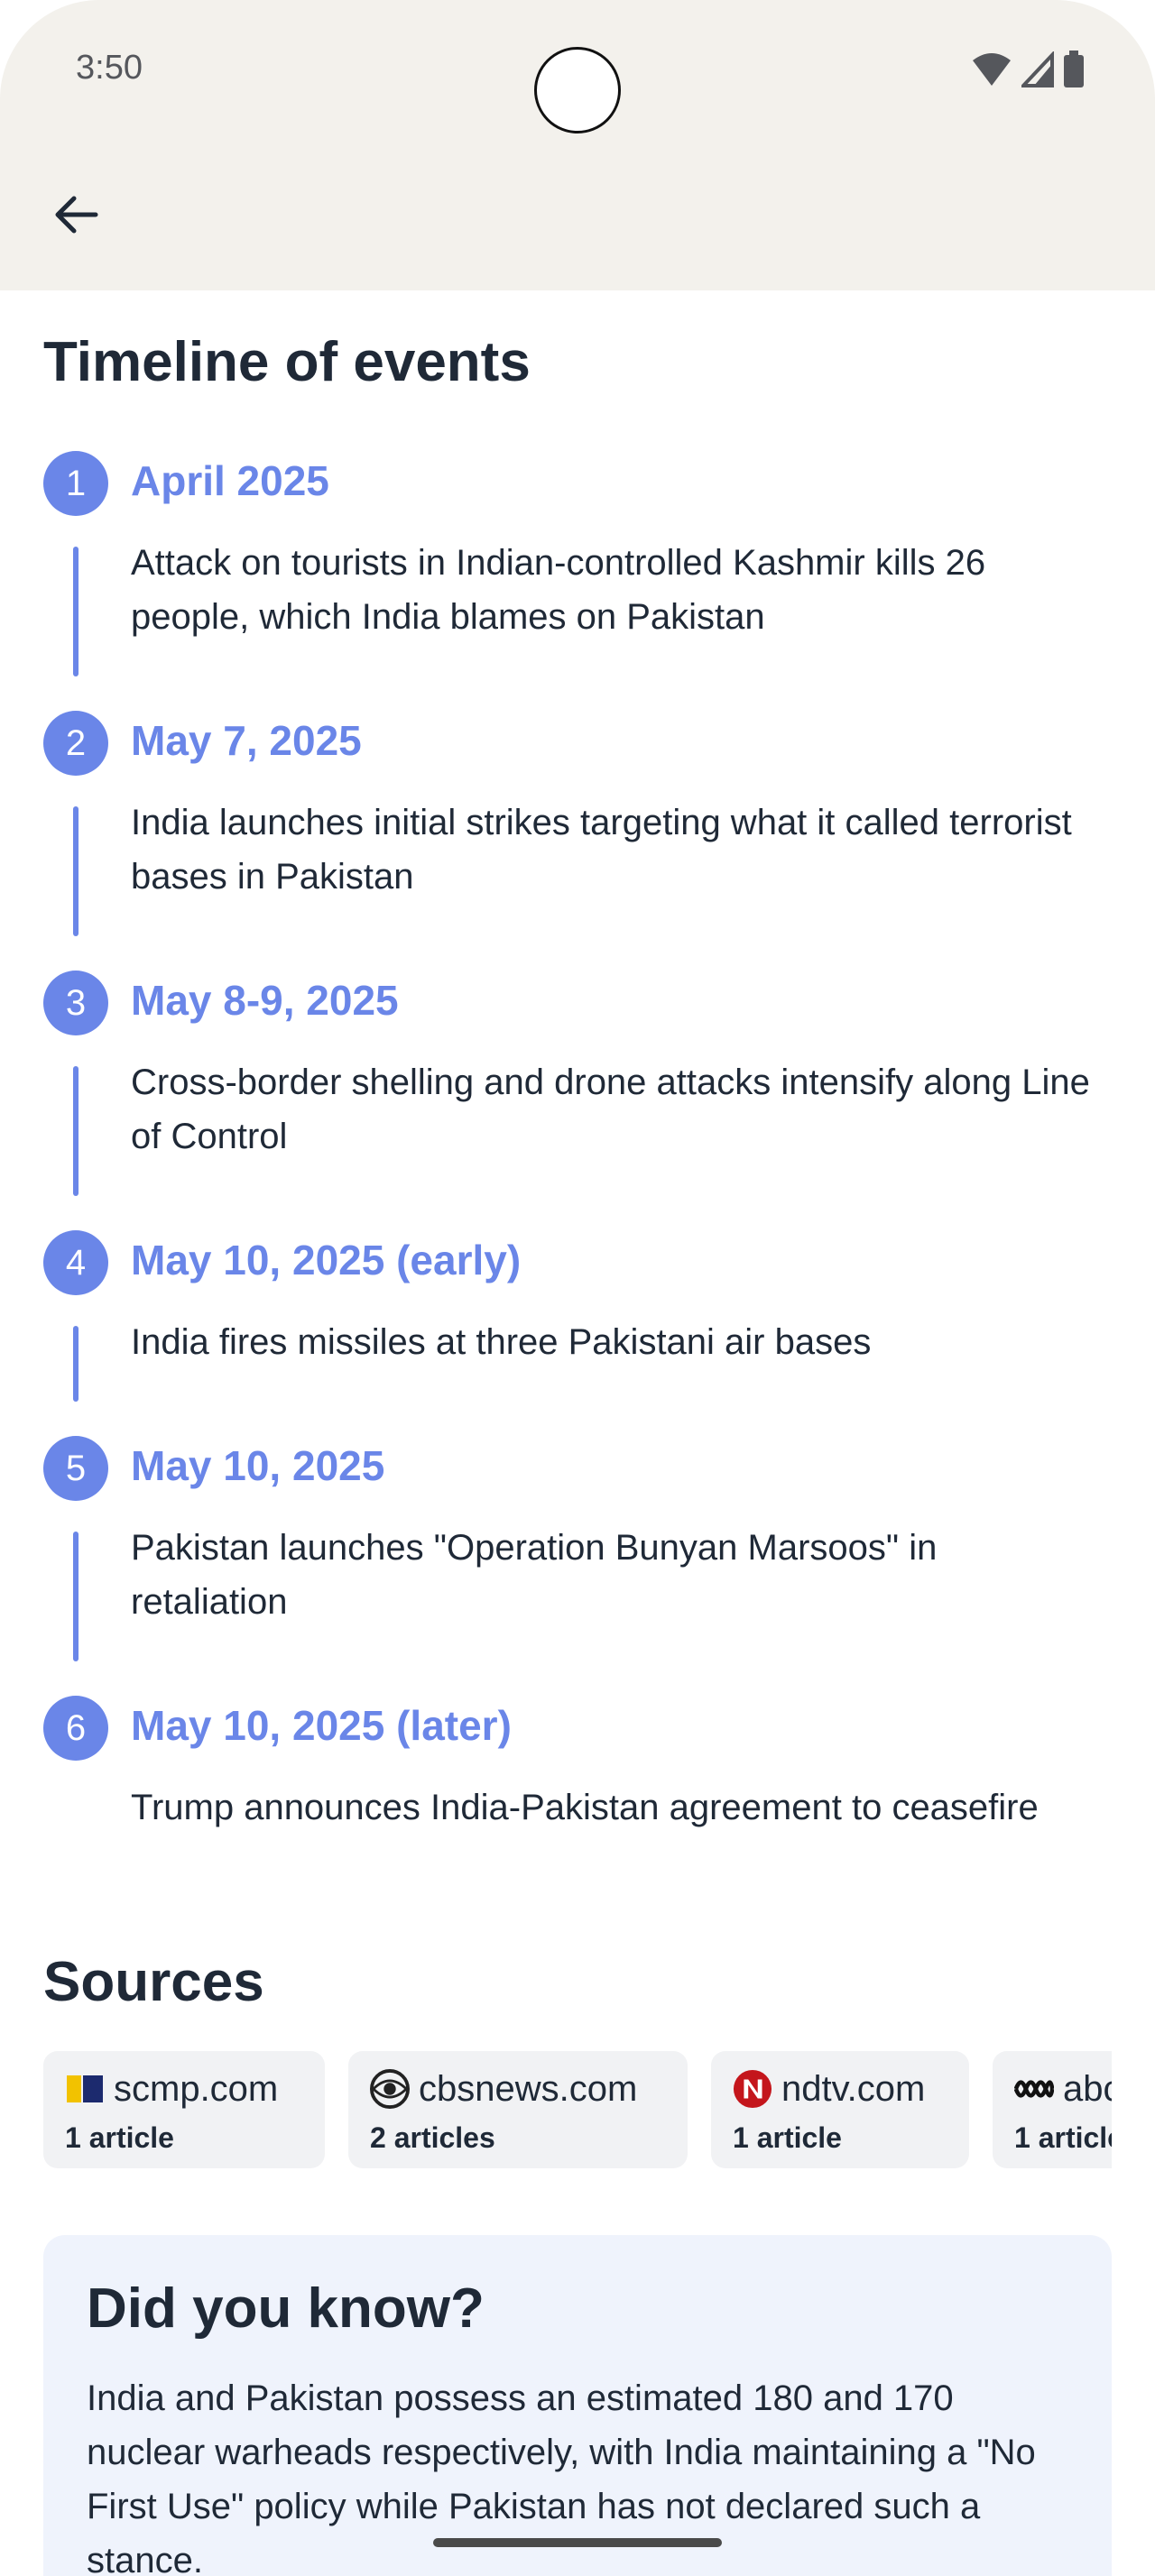 The image size is (1155, 2576). I want to click on event-date: May 10, 2025 (early), so click(326, 1260).